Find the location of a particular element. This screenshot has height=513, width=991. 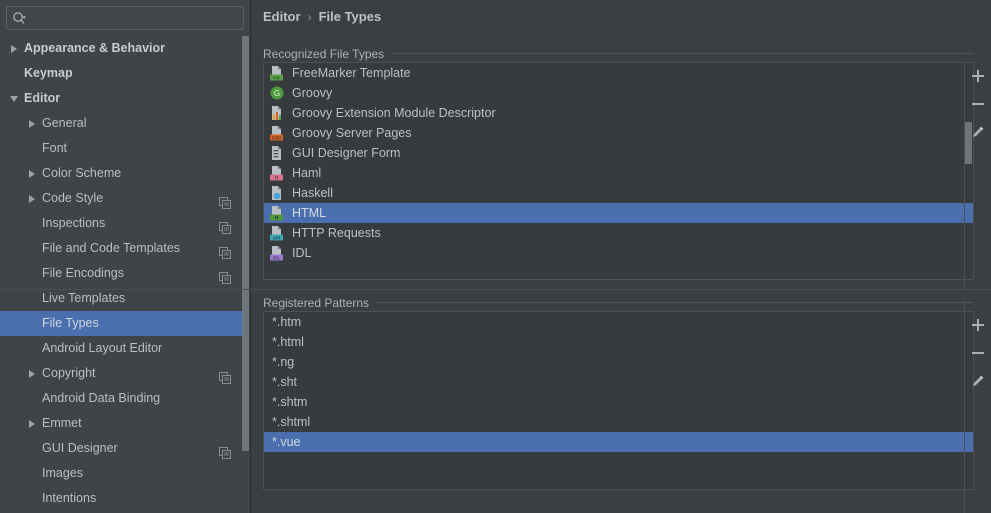

sidebar-scrollbar is located at coordinates (245, 274).